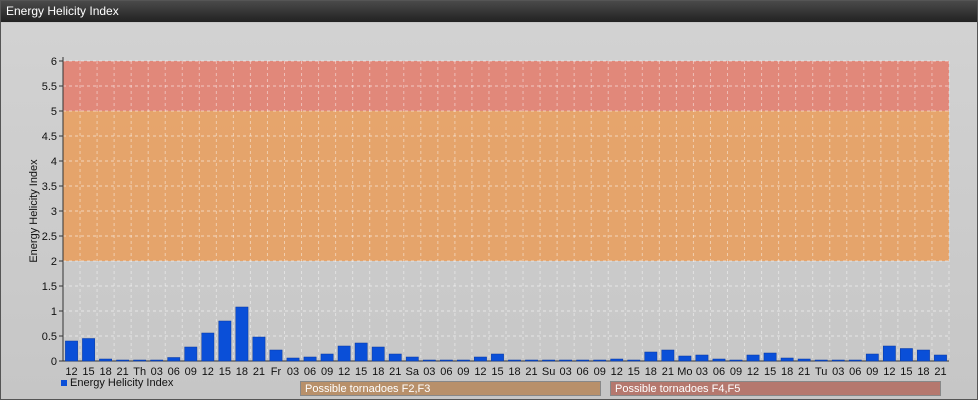  What do you see at coordinates (54, 362) in the screenshot?
I see `y-tick-label-0: 0` at bounding box center [54, 362].